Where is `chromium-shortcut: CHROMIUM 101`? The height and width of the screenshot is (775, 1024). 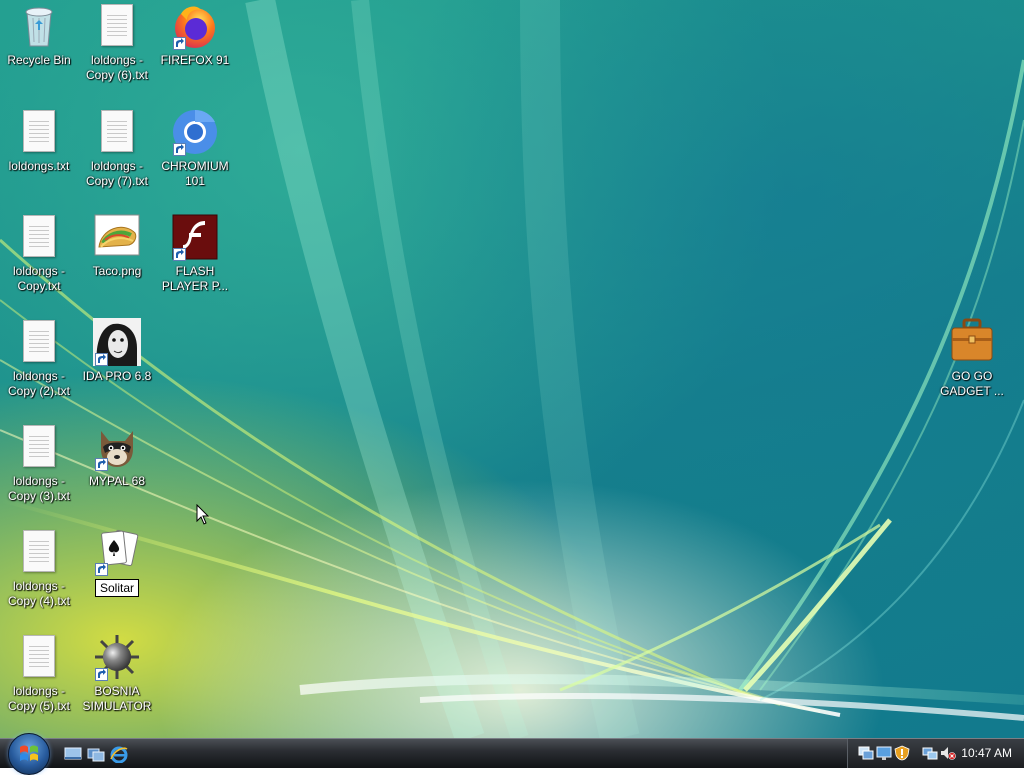
chromium-shortcut: CHROMIUM 101 is located at coordinates (195, 148).